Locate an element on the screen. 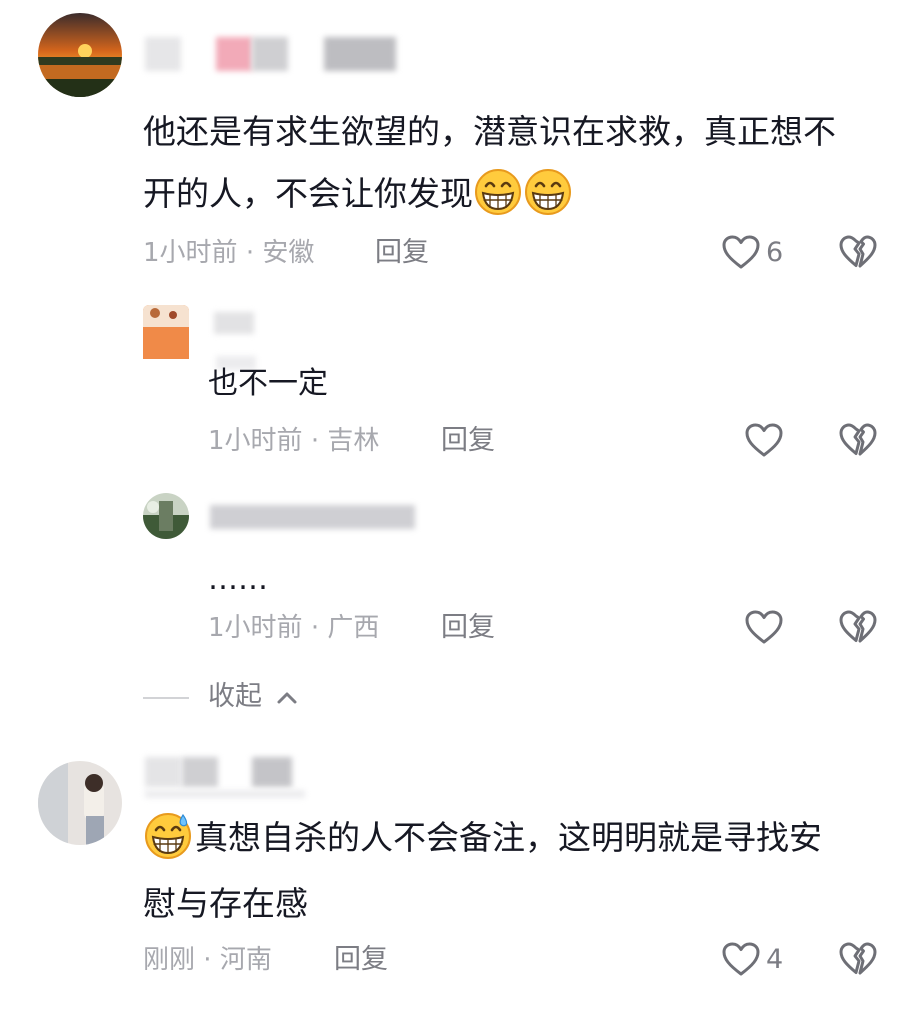  like-count: 4 is located at coordinates (775, 959).